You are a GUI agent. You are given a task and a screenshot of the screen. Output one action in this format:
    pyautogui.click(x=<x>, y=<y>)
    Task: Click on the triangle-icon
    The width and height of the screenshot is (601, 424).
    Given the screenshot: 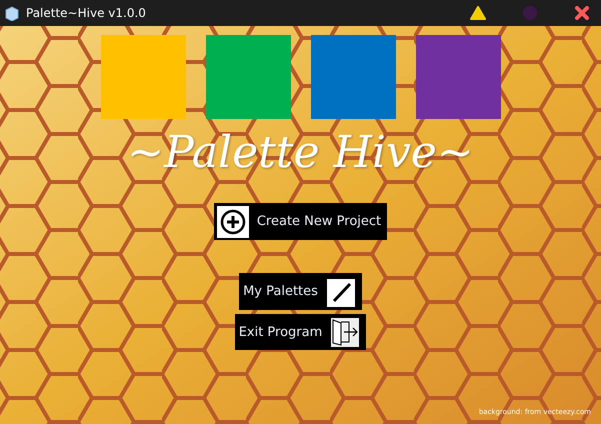 What is the action you would take?
    pyautogui.click(x=478, y=13)
    